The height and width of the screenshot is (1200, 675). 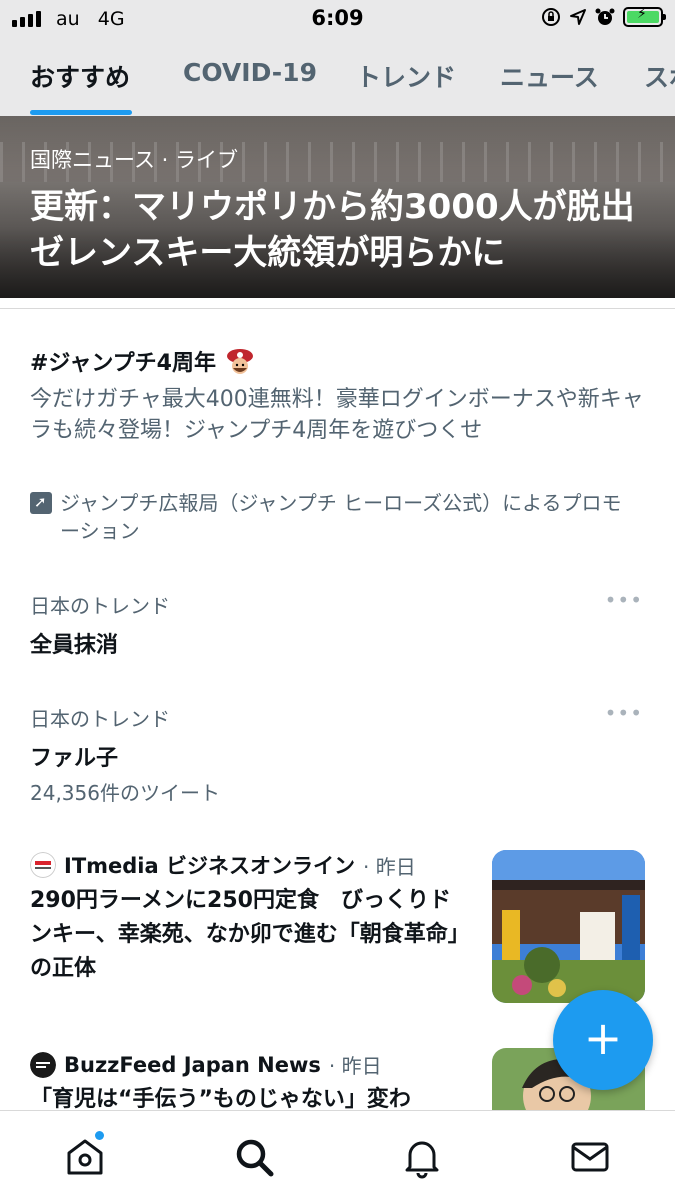 I want to click on hero-title: 更新：マリウポリから約3000人が脱出 ゼレンスキー大統領が明らかに, so click(x=332, y=230).